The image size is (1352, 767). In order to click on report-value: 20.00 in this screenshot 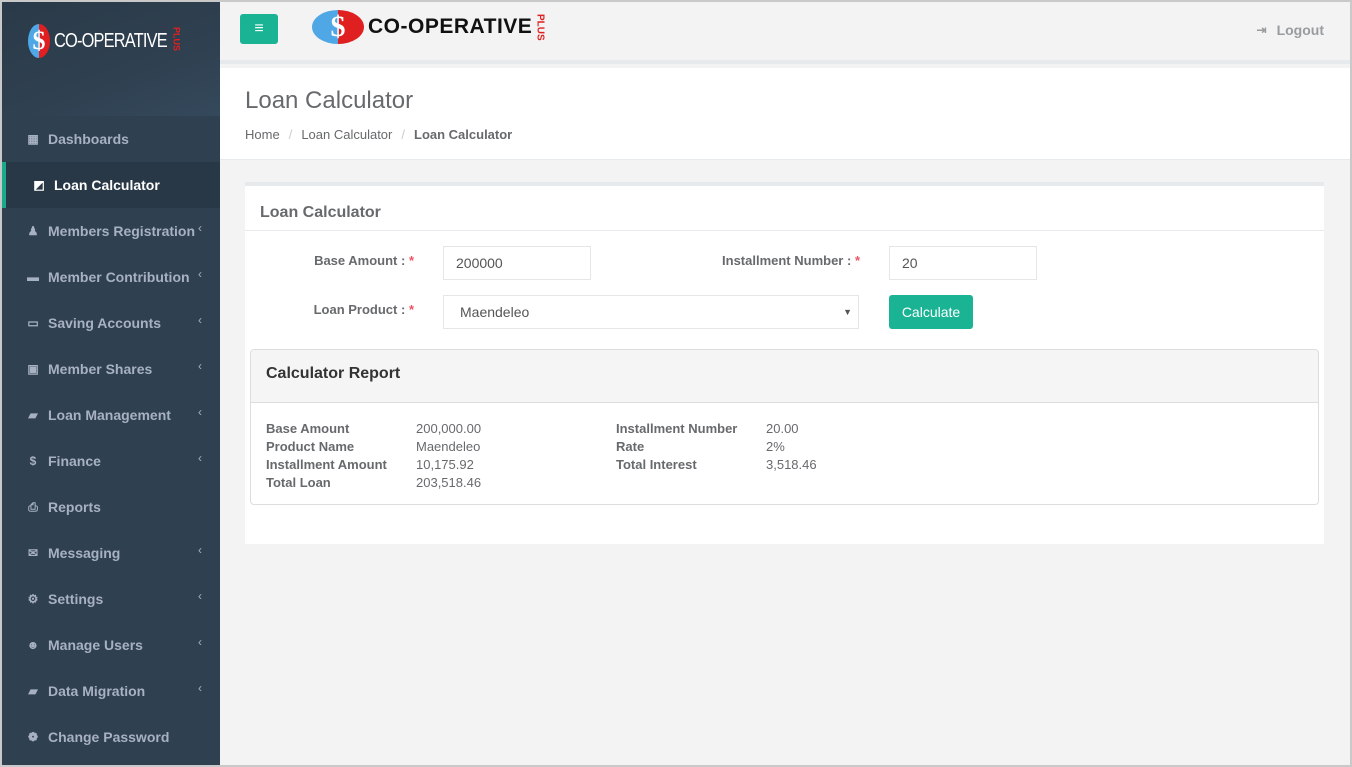, I will do `click(782, 428)`.